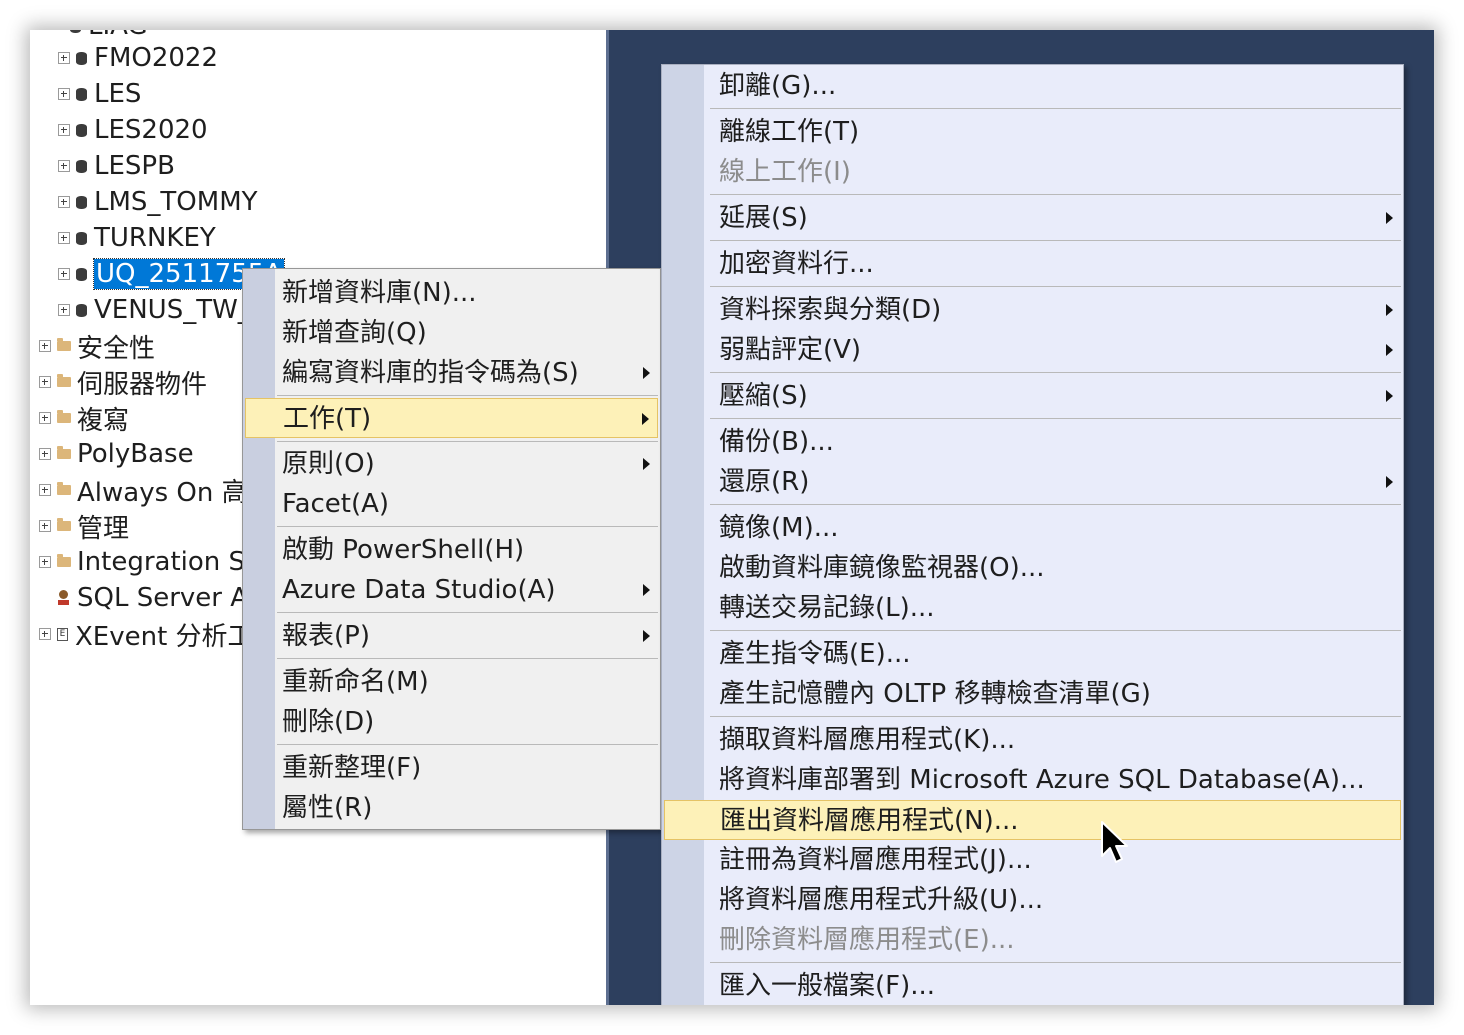 The width and height of the screenshot is (1464, 1035). Describe the element at coordinates (161, 598) in the screenshot. I see `tree-item-sql-server-agent: SQL Server Ag` at that location.